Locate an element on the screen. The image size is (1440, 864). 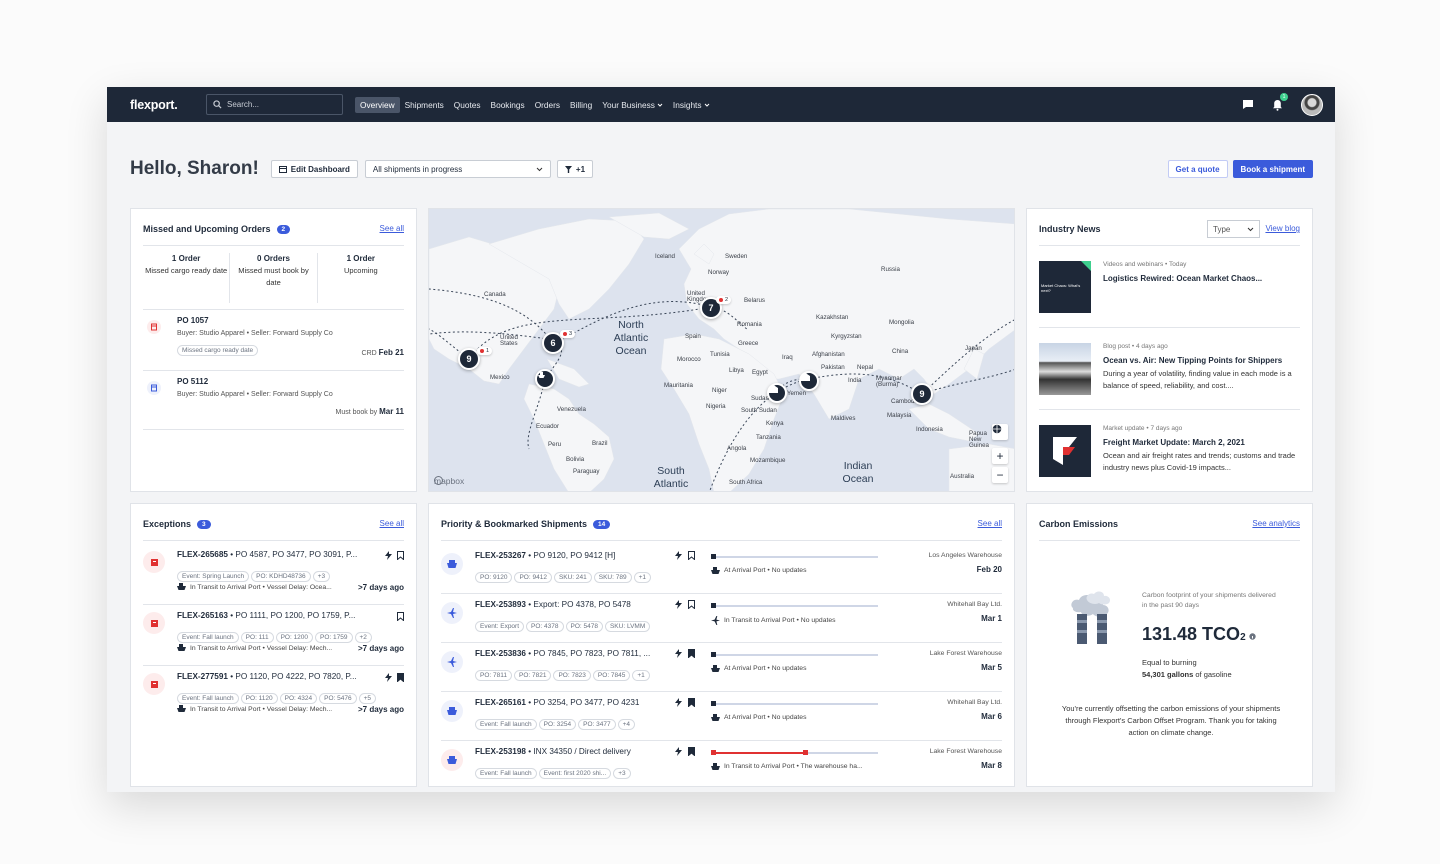
nav-orders: Orders is located at coordinates (547, 105).